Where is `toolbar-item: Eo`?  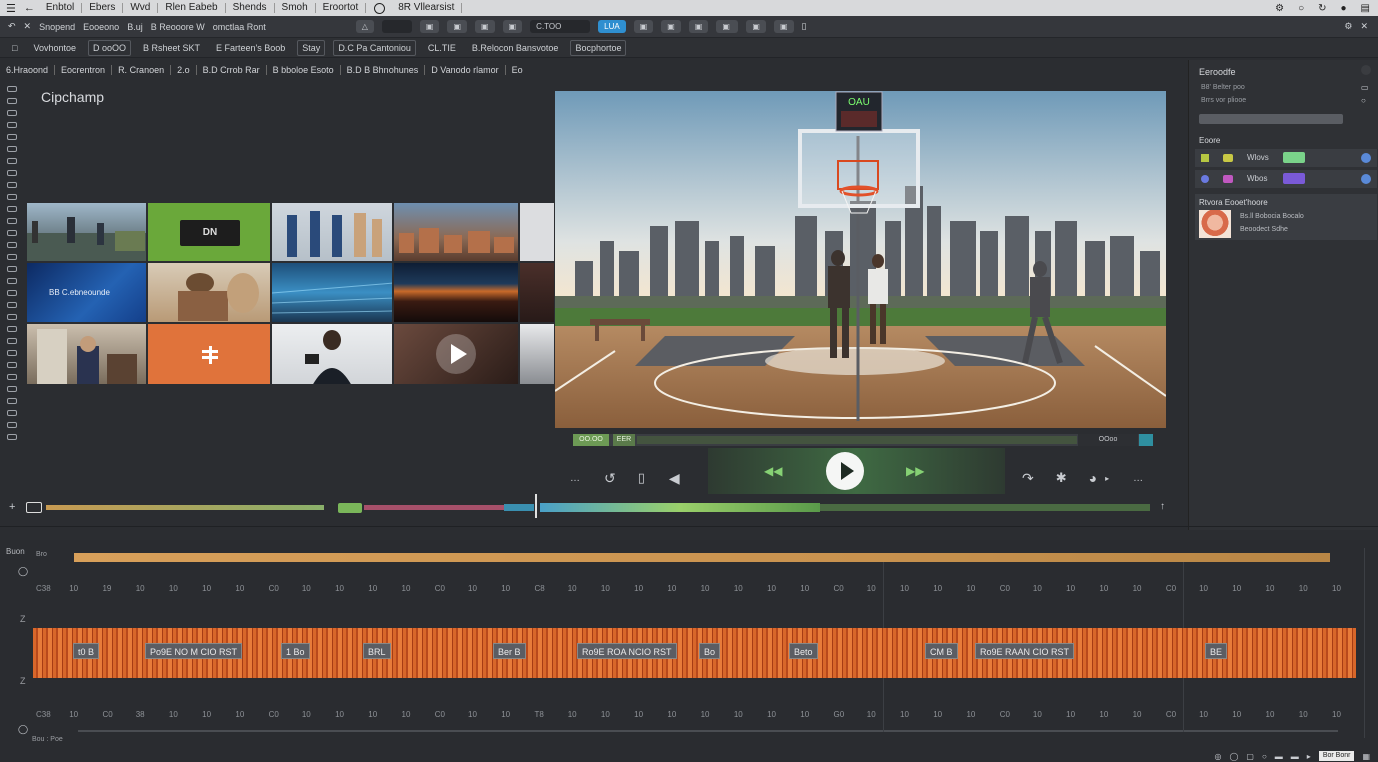
toolbar-item: Eo is located at coordinates (520, 70).